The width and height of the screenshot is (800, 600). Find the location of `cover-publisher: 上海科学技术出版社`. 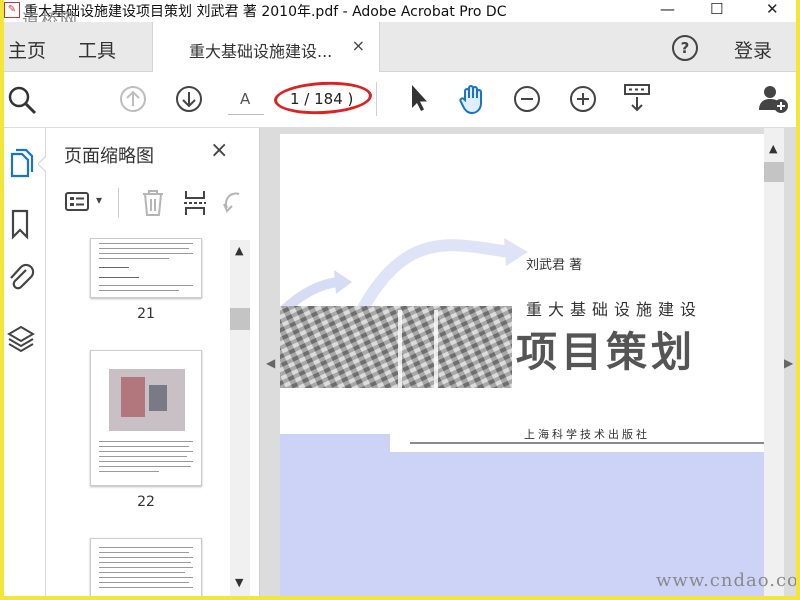

cover-publisher: 上海科学技术出版社 is located at coordinates (587, 434).